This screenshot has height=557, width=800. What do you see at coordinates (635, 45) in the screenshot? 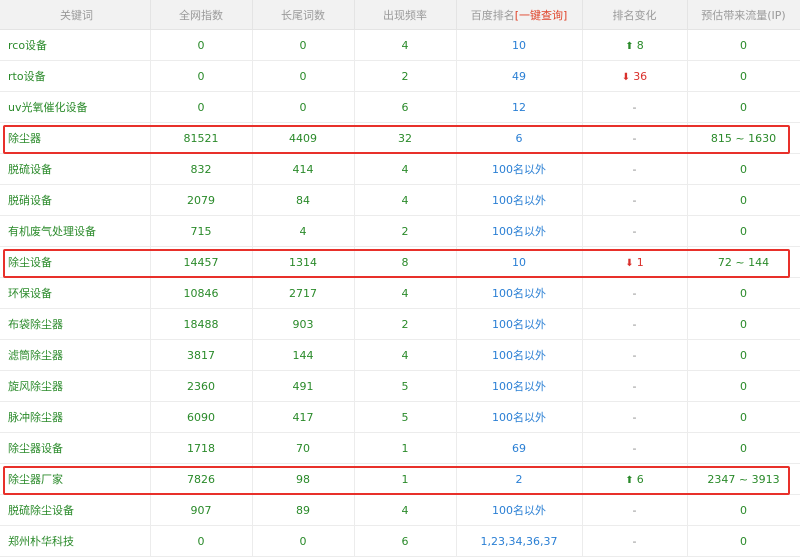
I see `rank-change-cell: ⬆ 8` at bounding box center [635, 45].